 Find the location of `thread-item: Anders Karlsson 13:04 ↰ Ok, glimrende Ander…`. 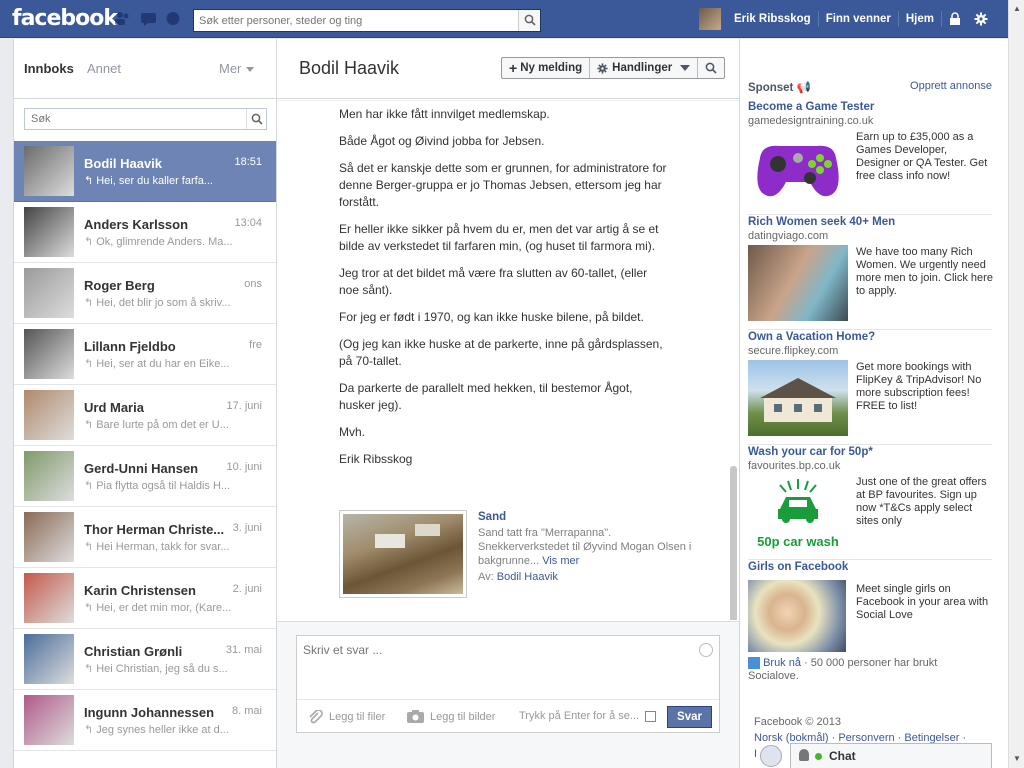

thread-item: Anders Karlsson 13:04 ↰ Ok, glimrende Ander… is located at coordinates (145, 232).